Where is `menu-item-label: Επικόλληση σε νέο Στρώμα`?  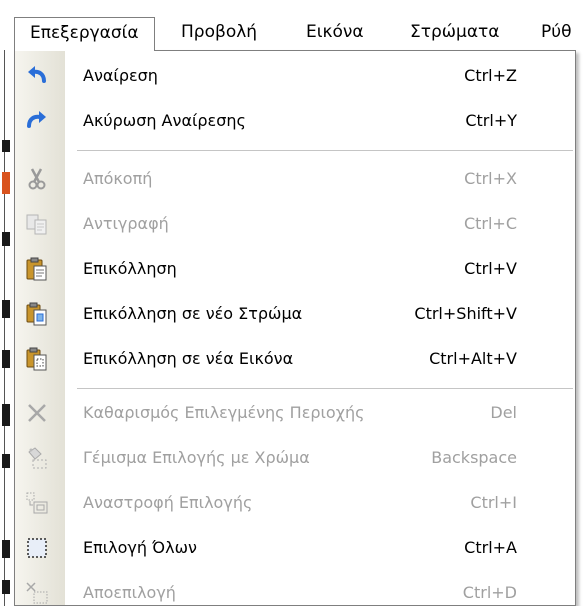 menu-item-label: Επικόλληση σε νέο Στρώμα is located at coordinates (193, 313).